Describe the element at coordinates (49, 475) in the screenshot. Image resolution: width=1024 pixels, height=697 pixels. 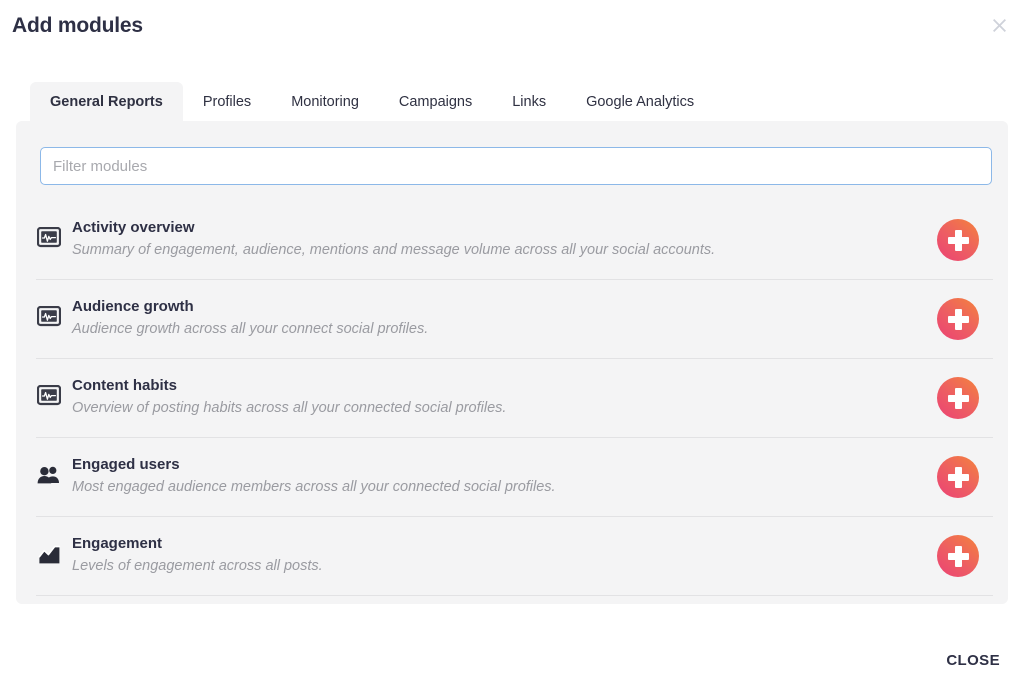
I see `users-group-icon` at that location.